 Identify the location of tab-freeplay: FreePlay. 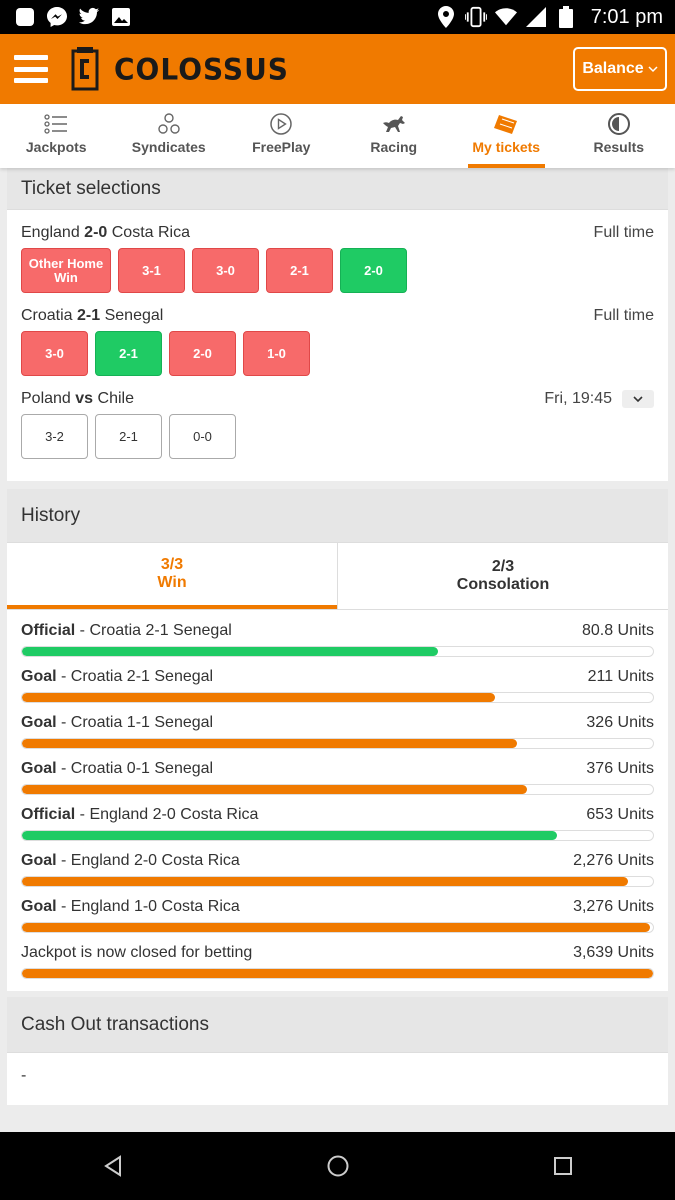
(281, 136).